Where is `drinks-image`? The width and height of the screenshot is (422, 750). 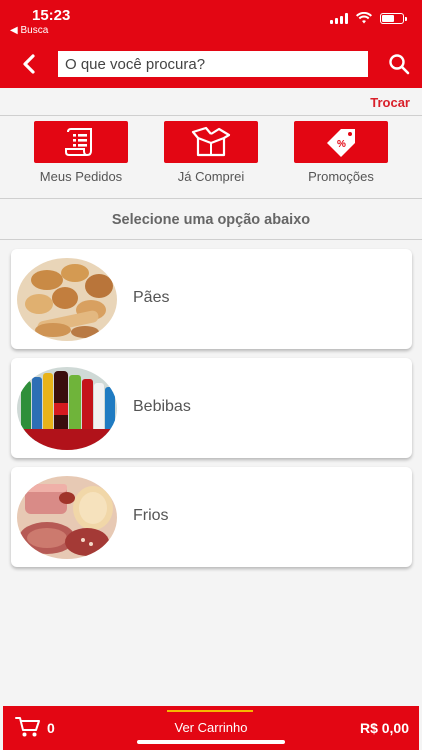 drinks-image is located at coordinates (67, 408).